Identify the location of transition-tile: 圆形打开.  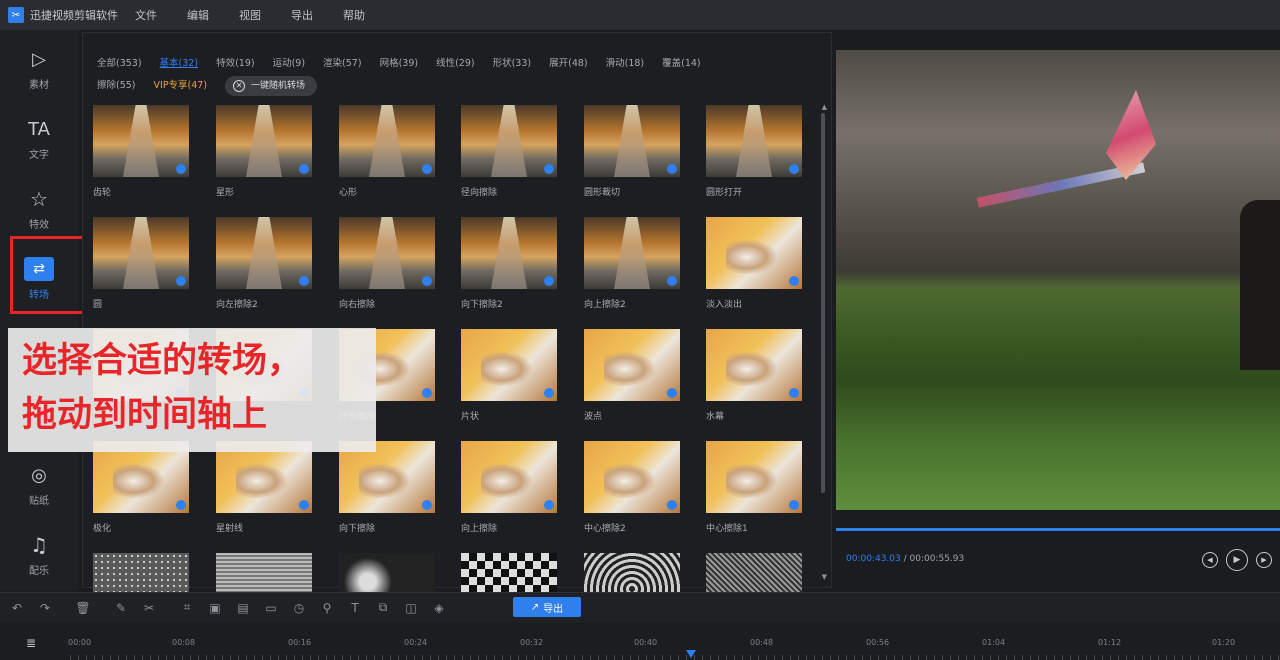
(754, 151).